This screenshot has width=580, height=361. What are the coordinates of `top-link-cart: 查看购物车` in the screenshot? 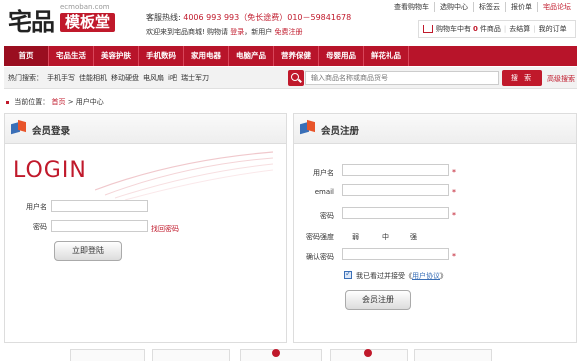 It's located at (411, 7).